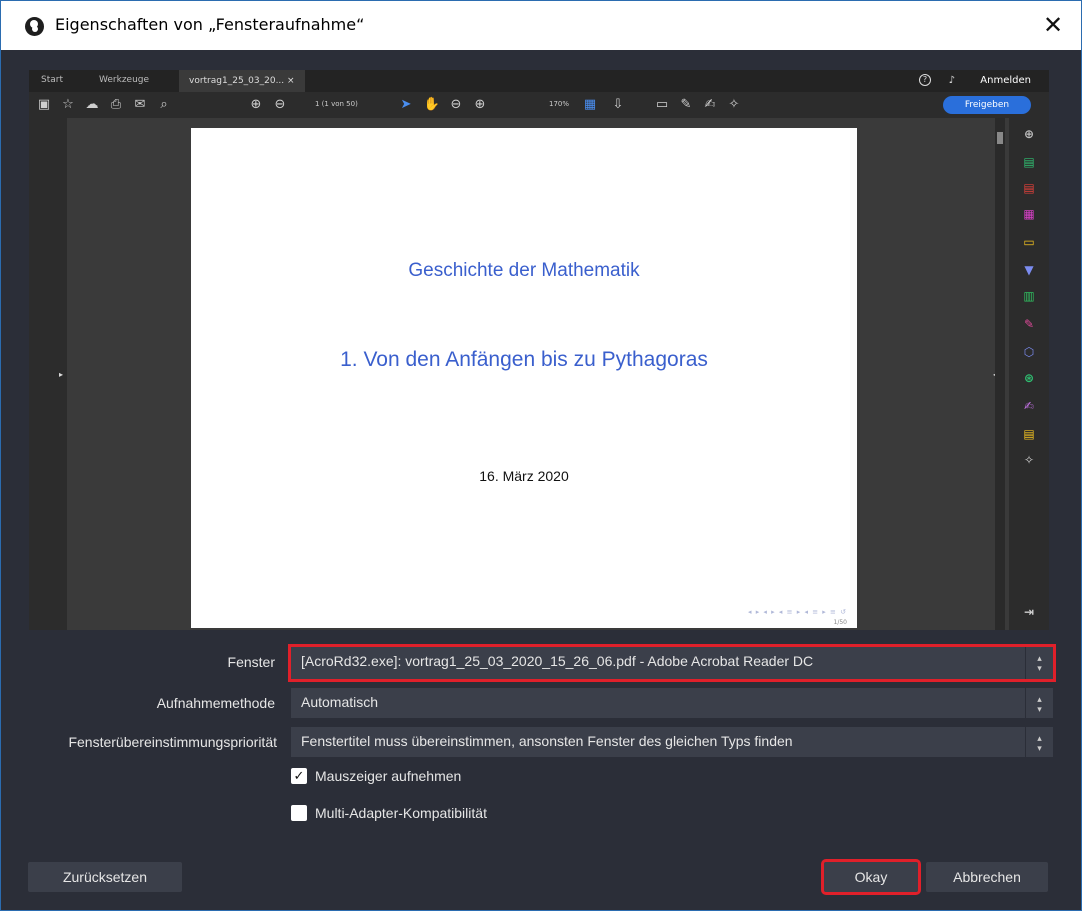 The width and height of the screenshot is (1082, 911). What do you see at coordinates (34, 26) in the screenshot?
I see `obs-logo-icon` at bounding box center [34, 26].